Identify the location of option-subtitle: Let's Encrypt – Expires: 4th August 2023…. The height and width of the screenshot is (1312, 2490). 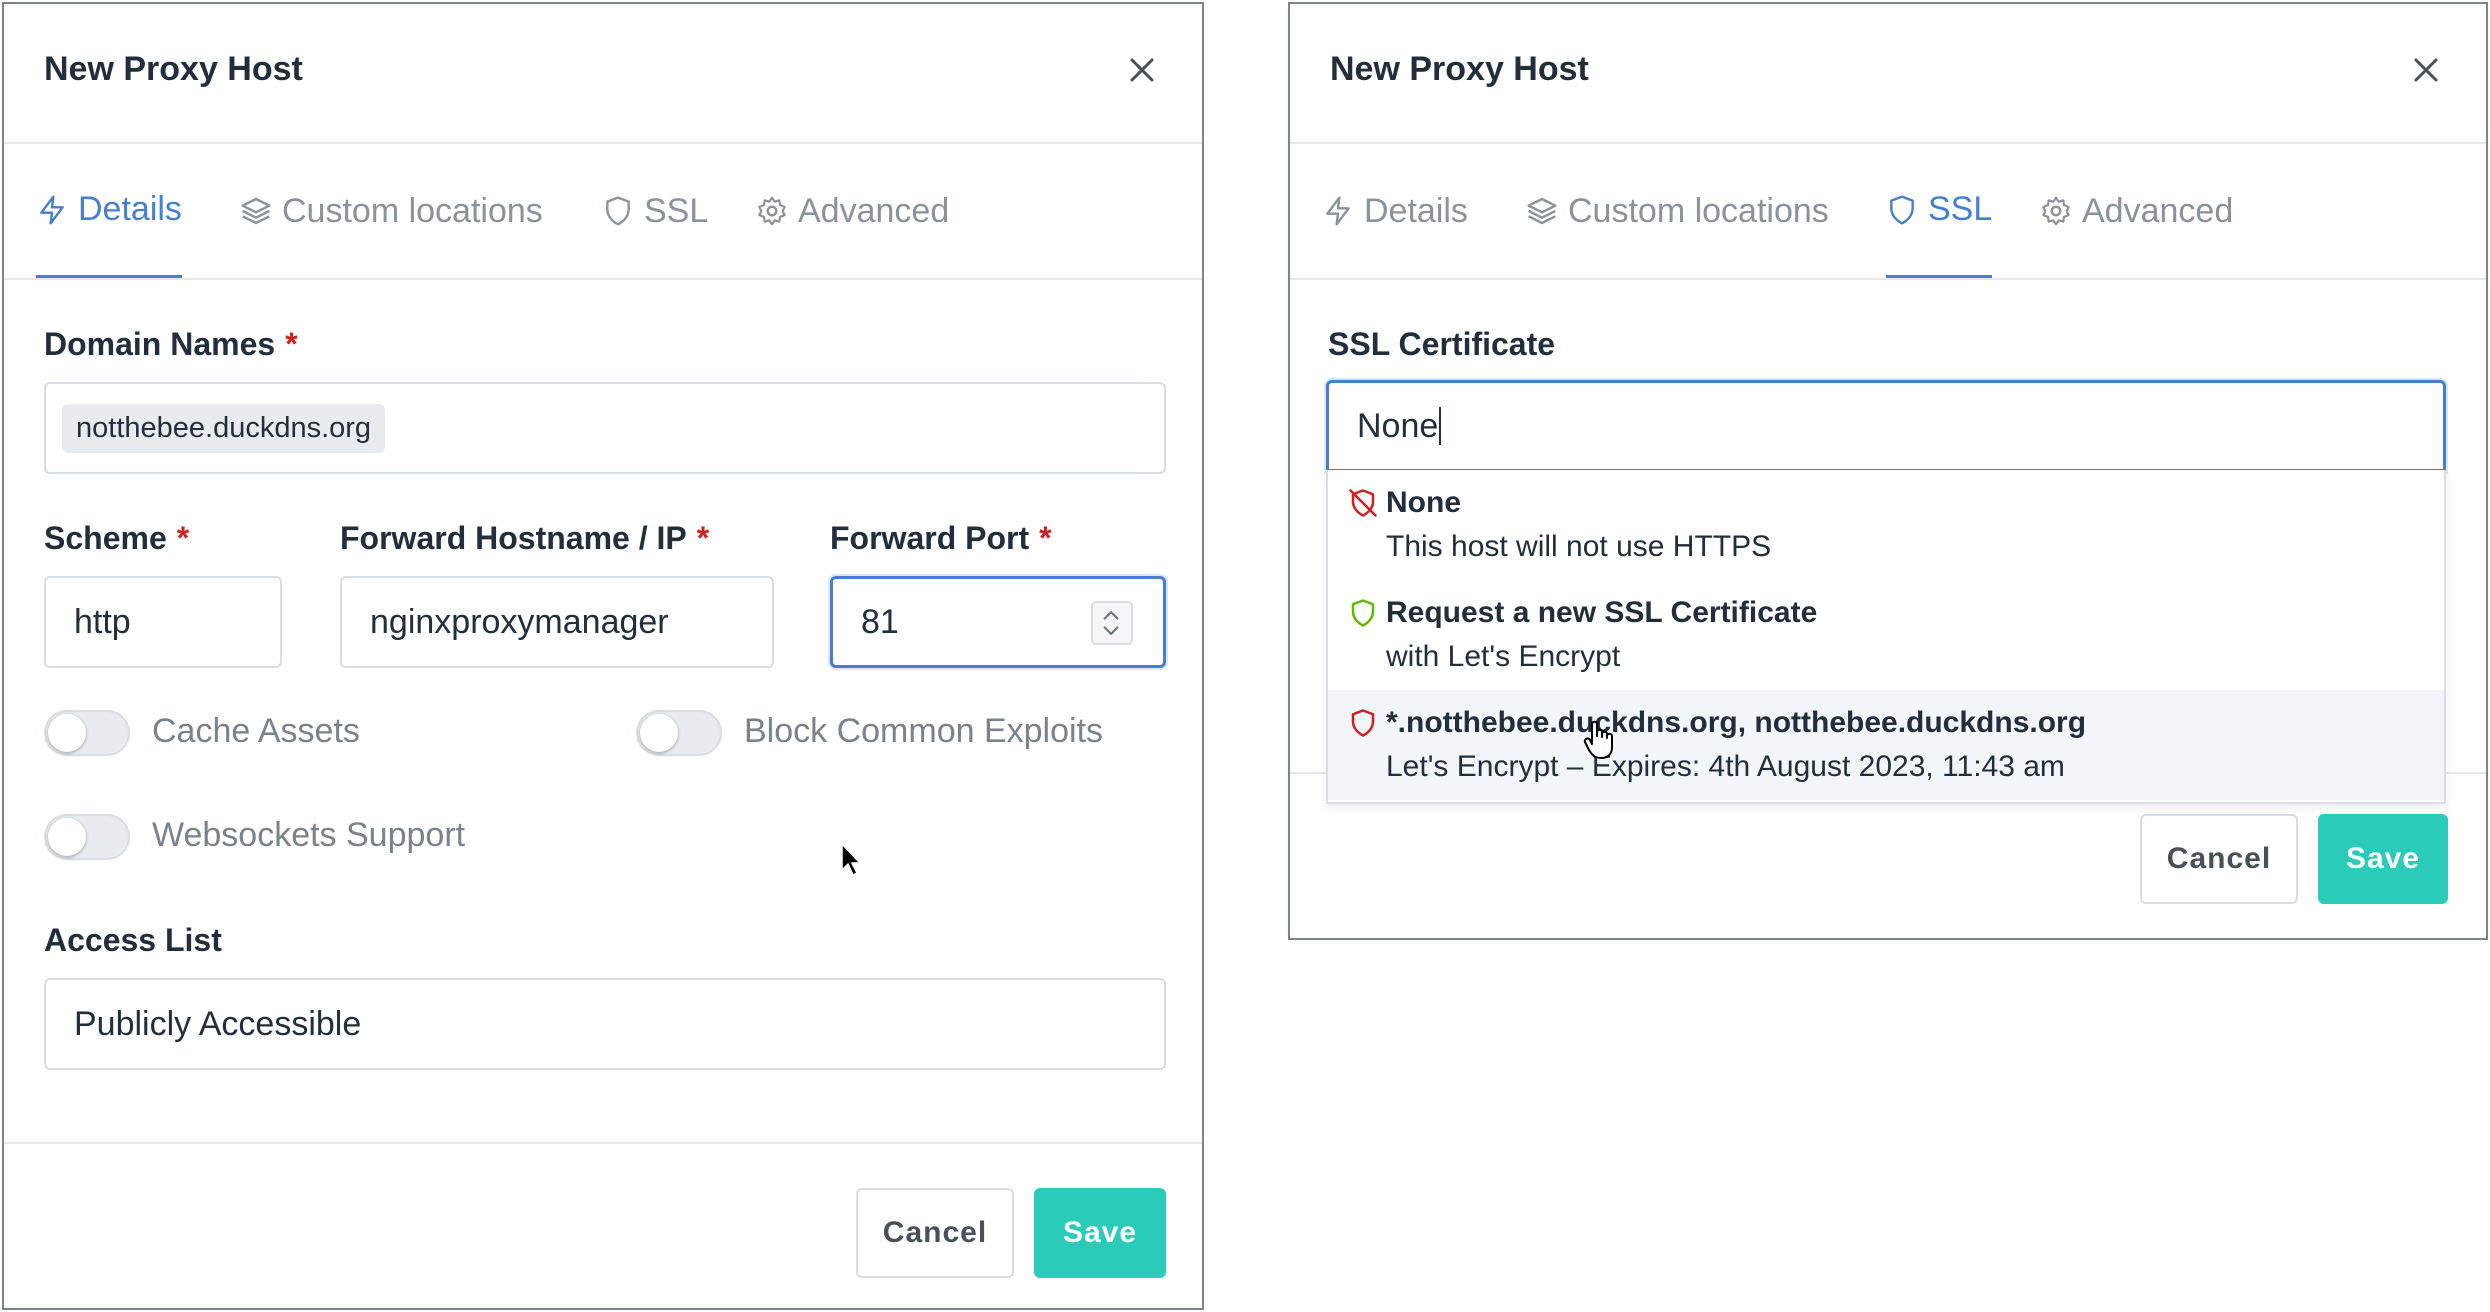
(1725, 766).